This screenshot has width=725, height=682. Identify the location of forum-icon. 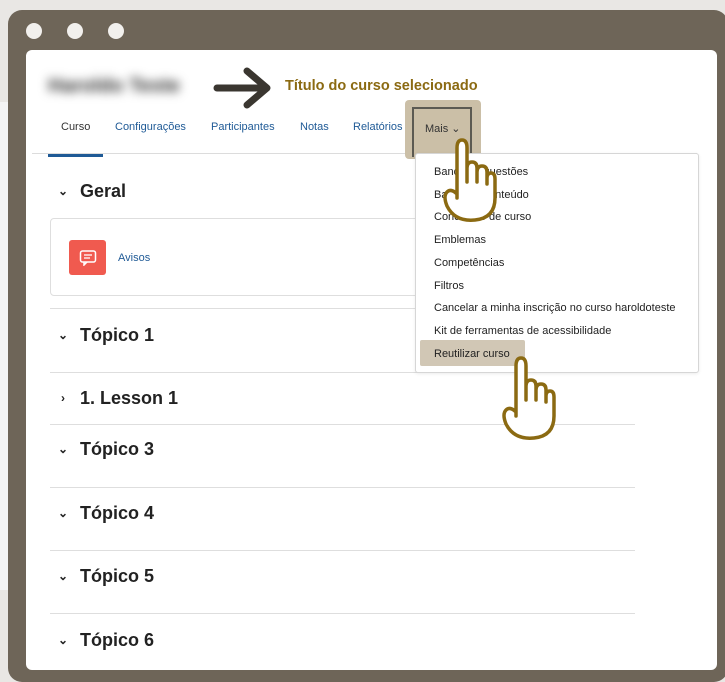
(87, 257).